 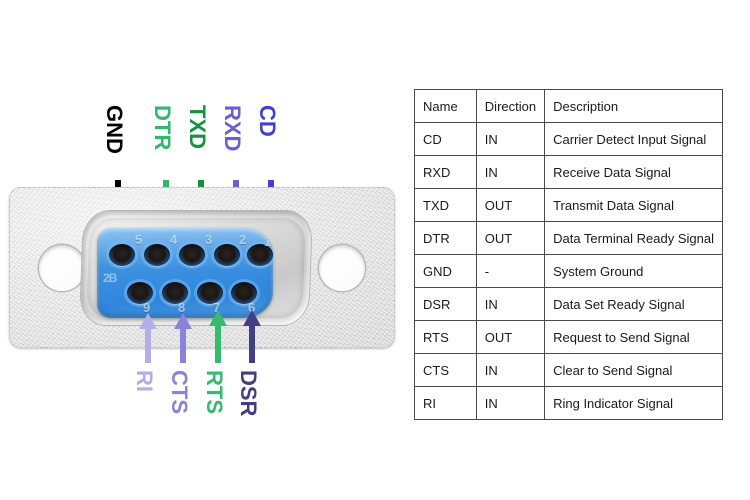 I want to click on table-row: RTS OUT Request to Send Signal, so click(x=568, y=337).